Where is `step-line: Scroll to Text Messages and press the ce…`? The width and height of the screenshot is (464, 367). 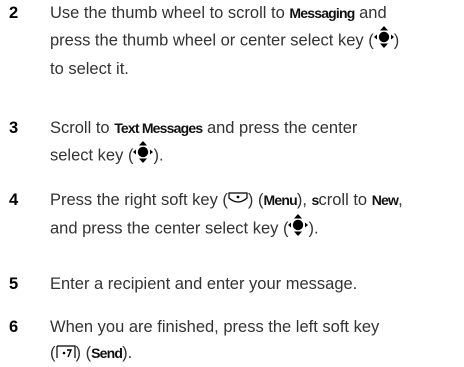 step-line: Scroll to Text Messages and press the ce… is located at coordinates (204, 128).